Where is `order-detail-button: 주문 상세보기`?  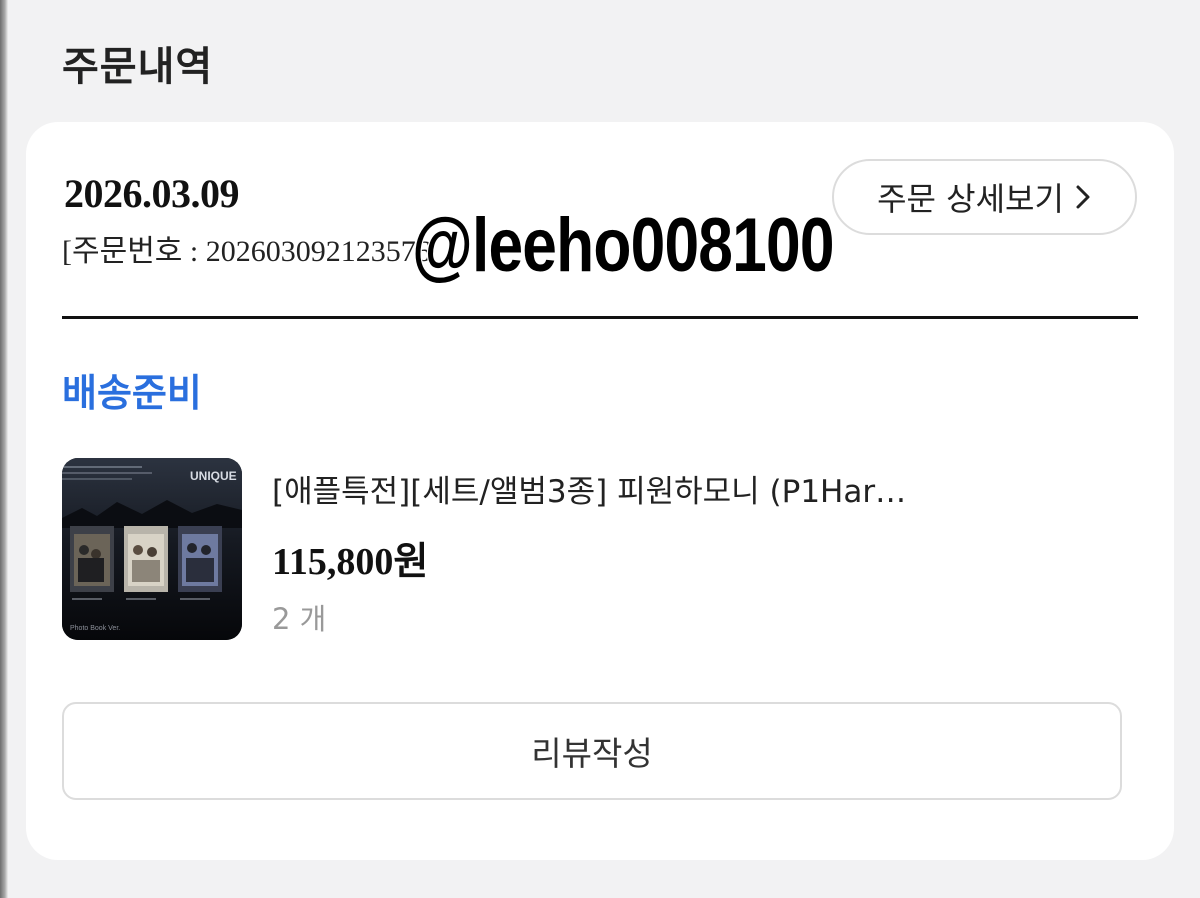
order-detail-button: 주문 상세보기 is located at coordinates (984, 197).